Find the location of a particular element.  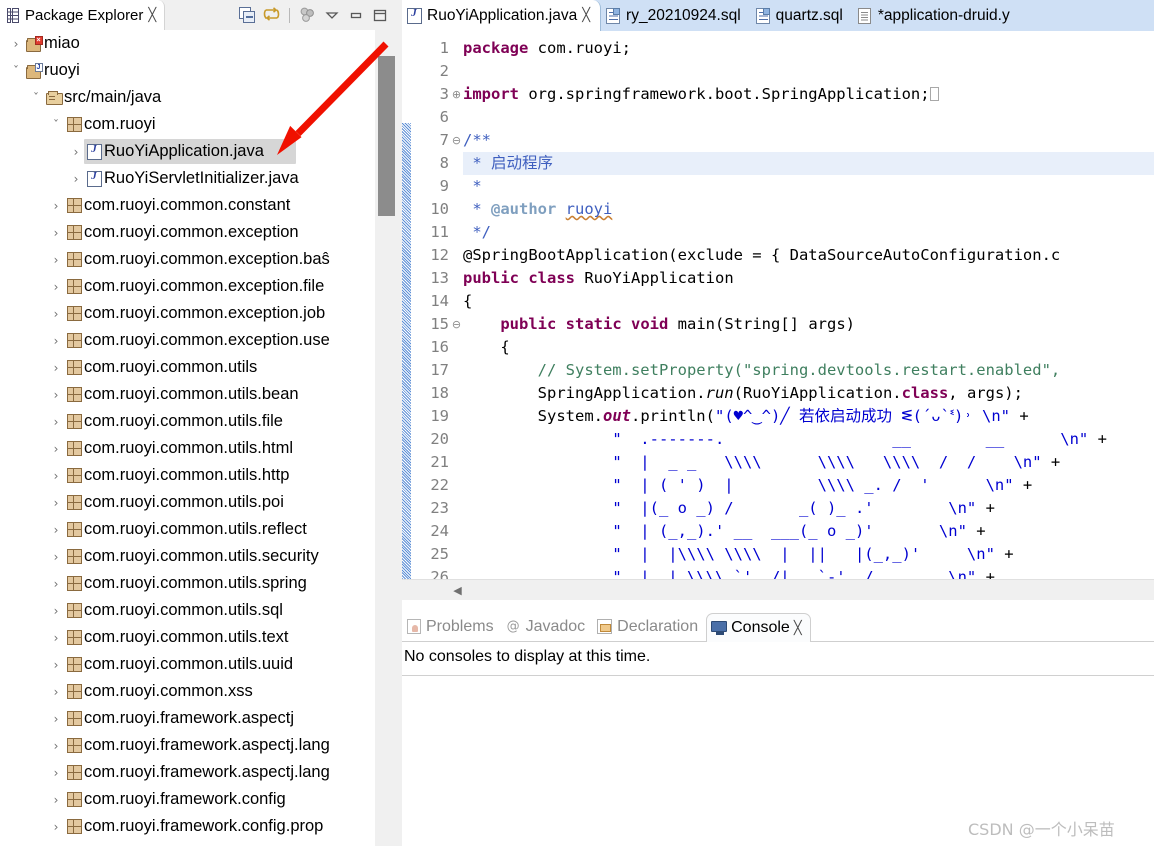

bottom-panel-tab: Declaration is located at coordinates (649, 626).